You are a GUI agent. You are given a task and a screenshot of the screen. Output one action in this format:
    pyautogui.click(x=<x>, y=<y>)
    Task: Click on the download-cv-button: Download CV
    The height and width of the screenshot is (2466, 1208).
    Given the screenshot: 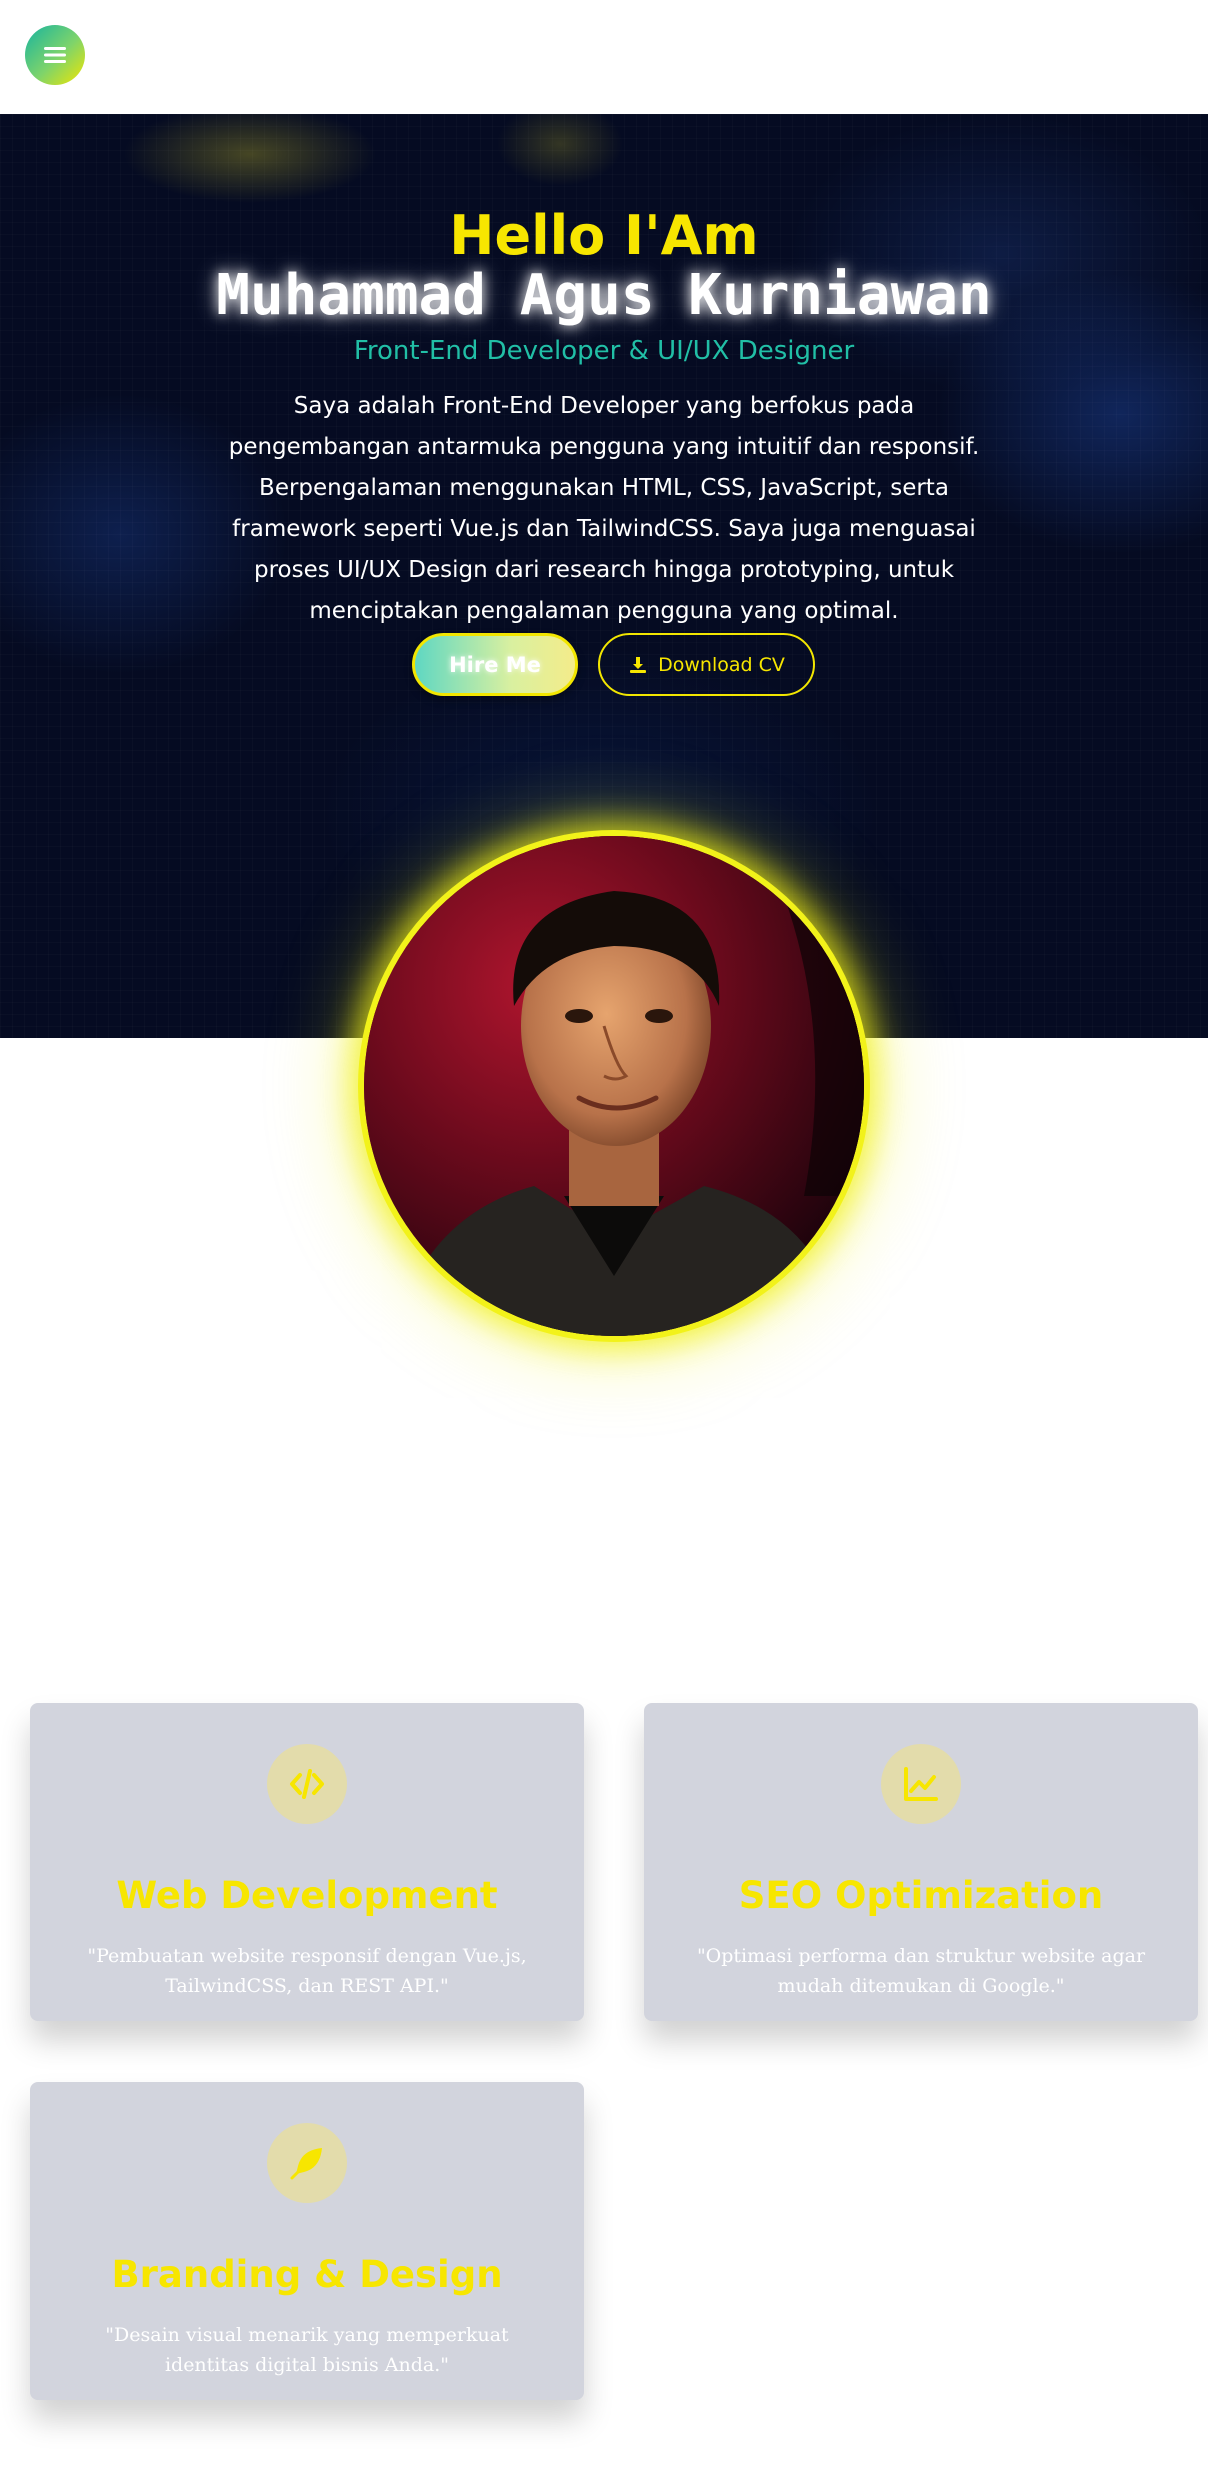 What is the action you would take?
    pyautogui.click(x=706, y=664)
    